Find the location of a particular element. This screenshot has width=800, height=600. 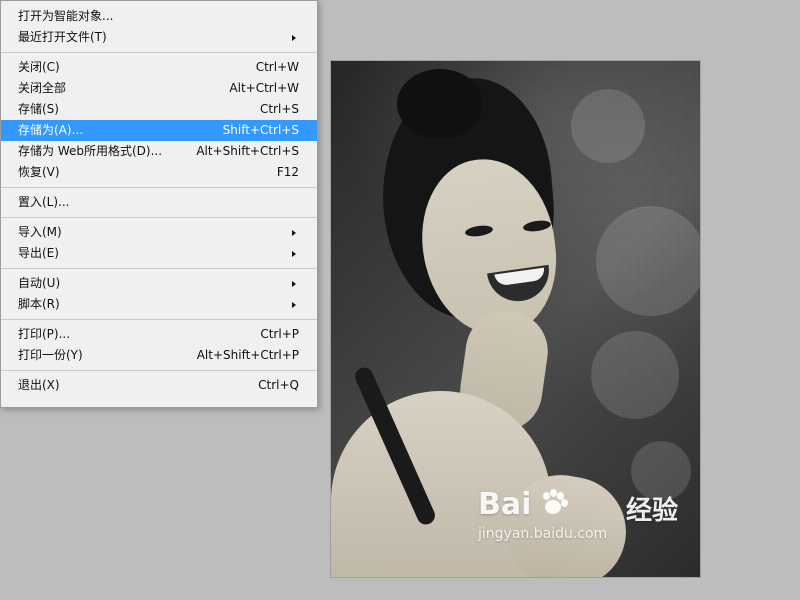

menu-item-label: 导出(E) is located at coordinates (38, 253).